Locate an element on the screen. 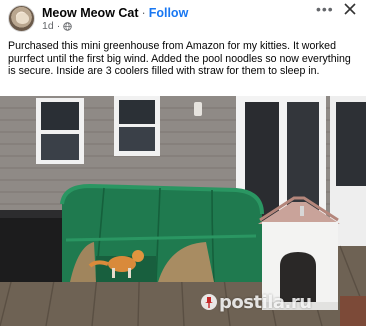 This screenshot has height=326, width=366. avatar-cat-face is located at coordinates (22, 18).